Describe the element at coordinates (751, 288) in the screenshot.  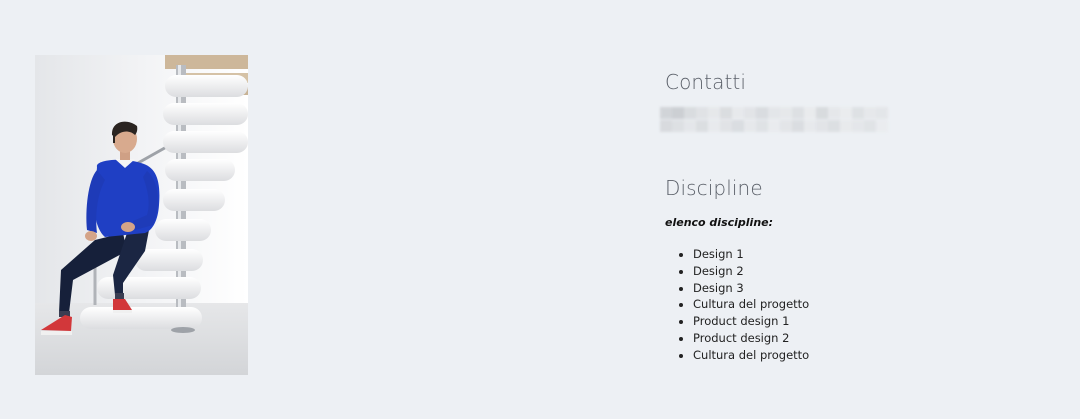
I see `list-item: Design 3` at that location.